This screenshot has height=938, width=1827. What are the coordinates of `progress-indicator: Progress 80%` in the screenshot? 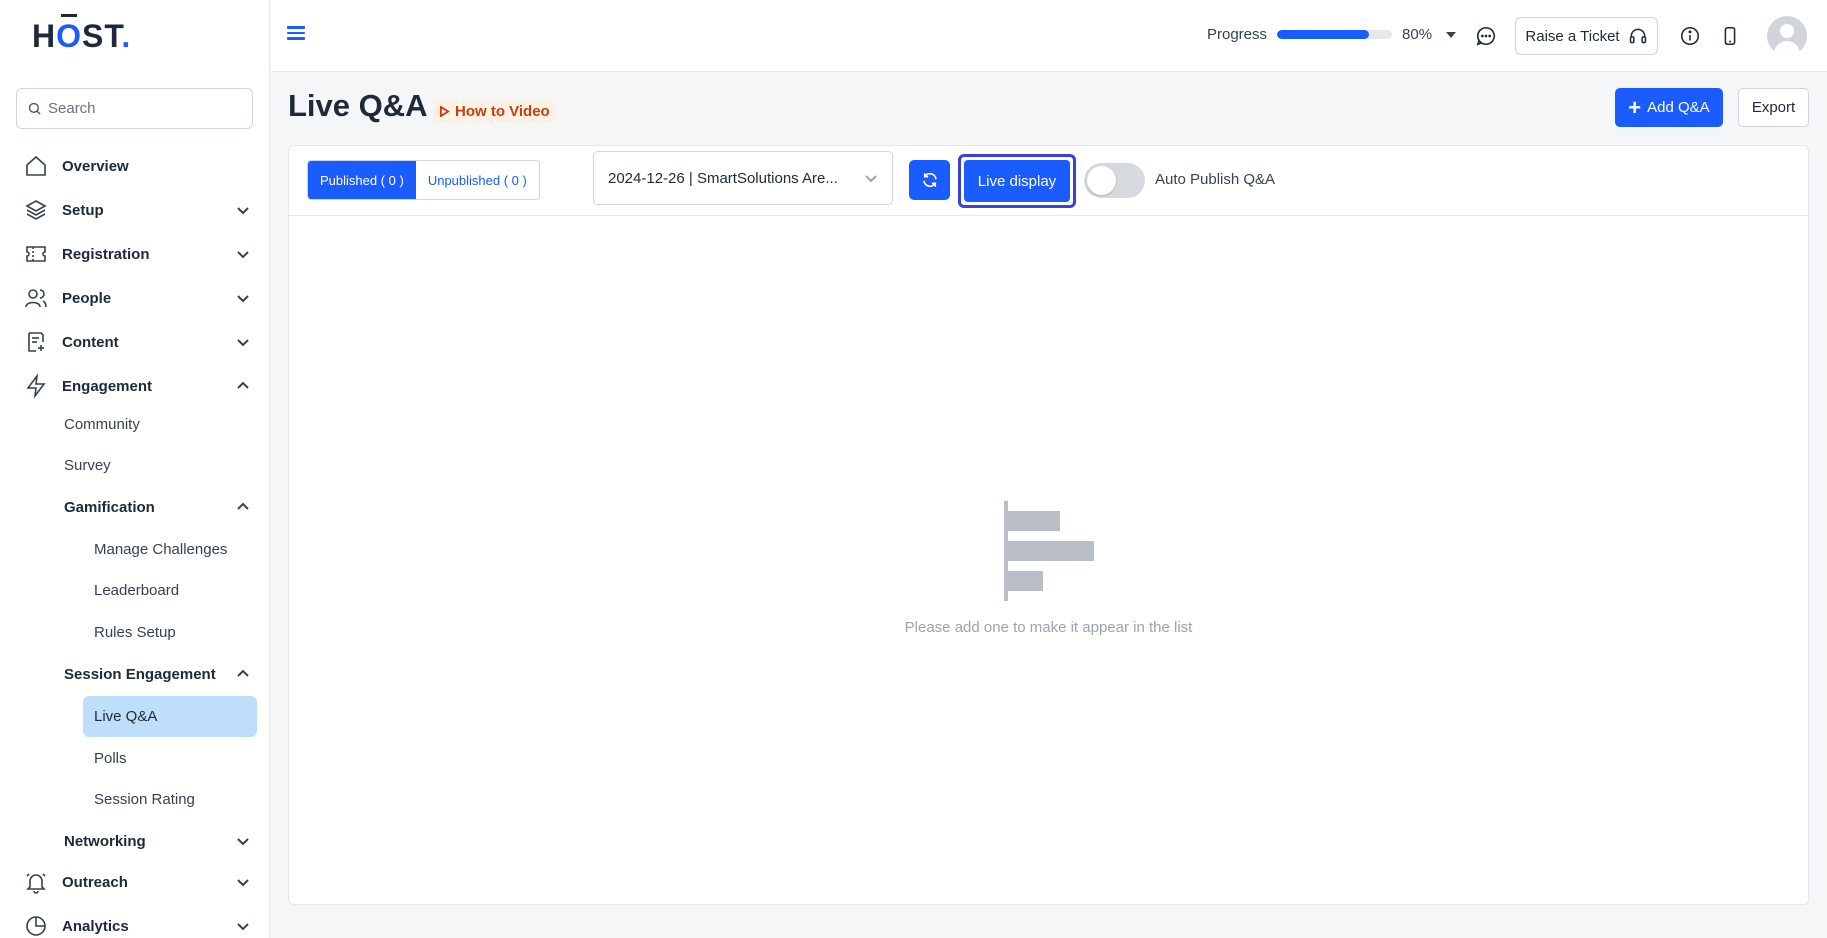 It's located at (1332, 34).